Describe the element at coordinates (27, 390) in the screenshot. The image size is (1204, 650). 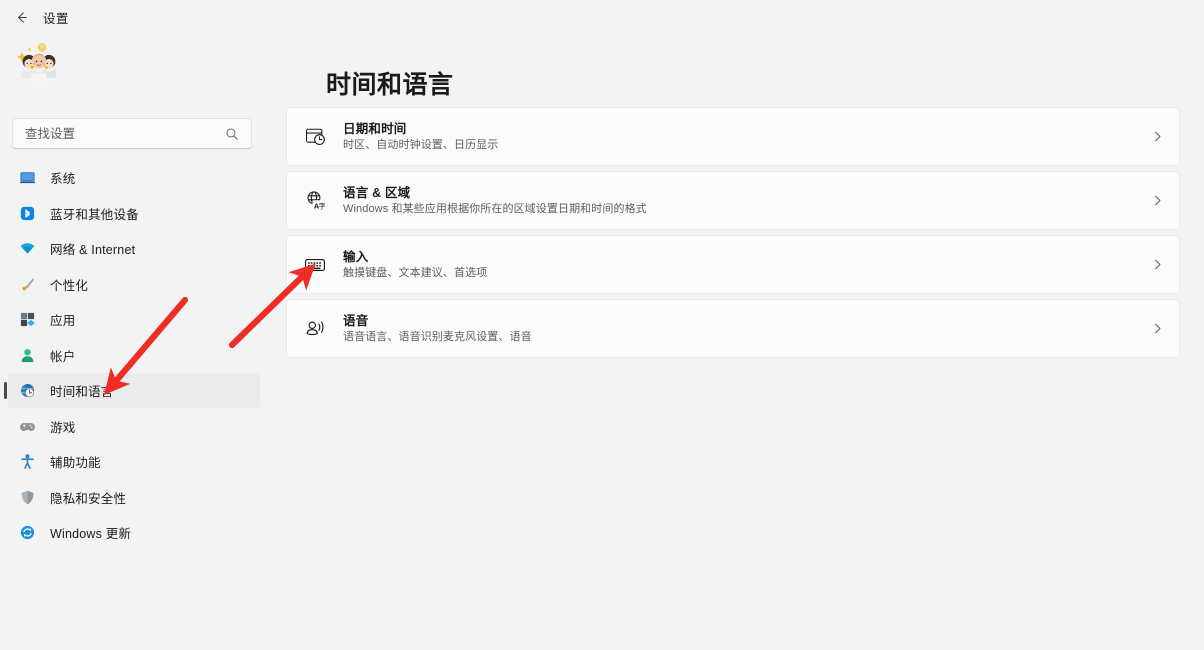
I see `clock-globe-icon` at that location.